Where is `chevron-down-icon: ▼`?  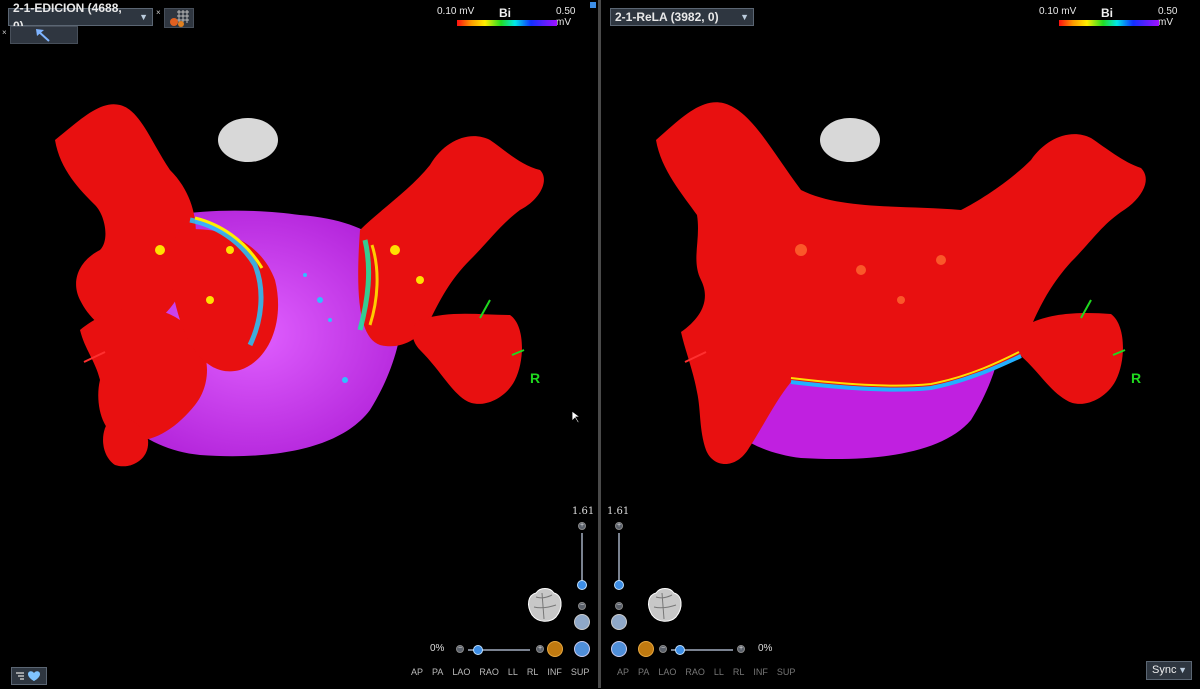
chevron-down-icon: ▼ is located at coordinates (1182, 670).